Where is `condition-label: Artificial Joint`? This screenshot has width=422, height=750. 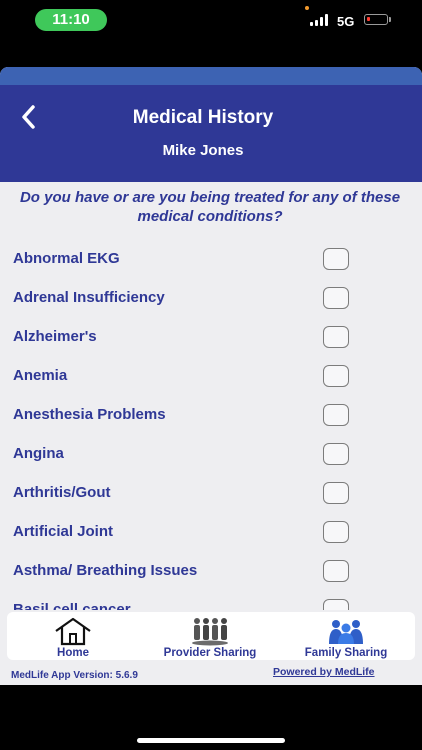
condition-label: Artificial Joint is located at coordinates (63, 531).